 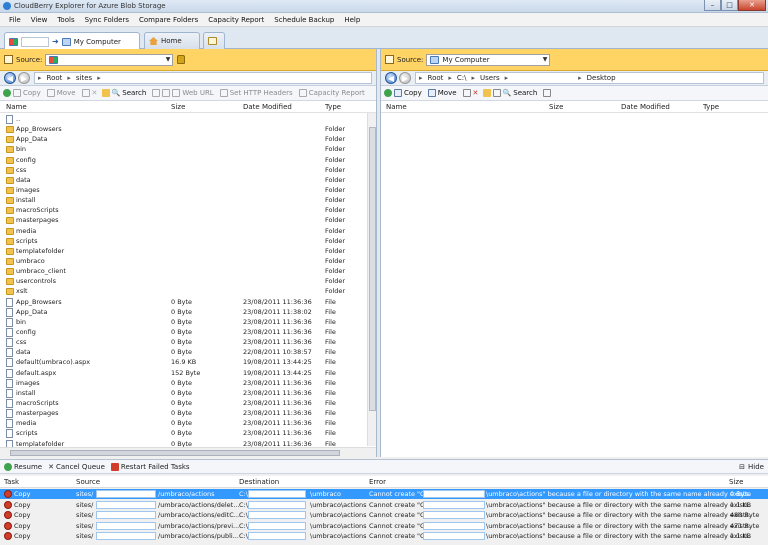 What do you see at coordinates (352, 20) in the screenshot?
I see `menu-help: Help` at bounding box center [352, 20].